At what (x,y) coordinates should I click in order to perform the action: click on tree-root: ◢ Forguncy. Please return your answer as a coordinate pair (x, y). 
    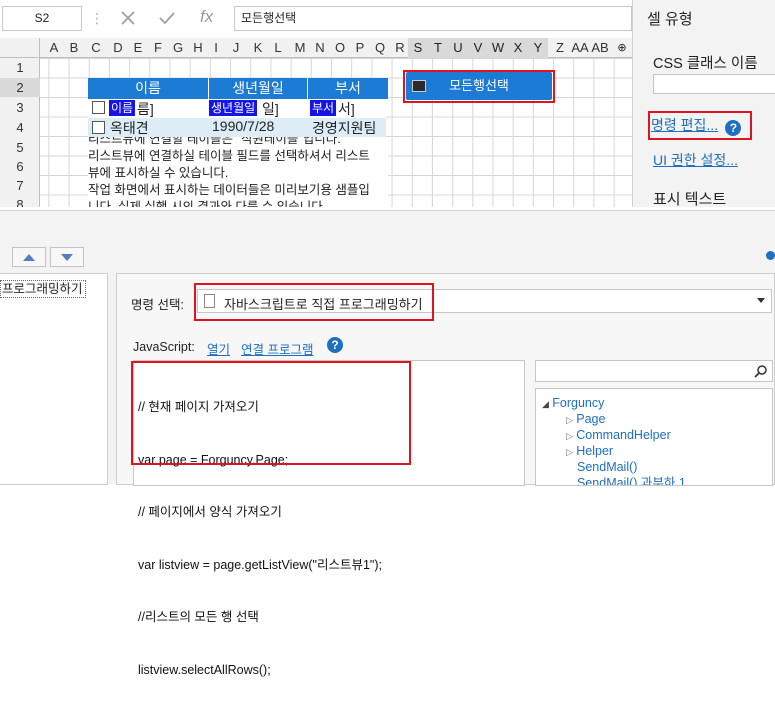
    Looking at the image, I should click on (573, 403).